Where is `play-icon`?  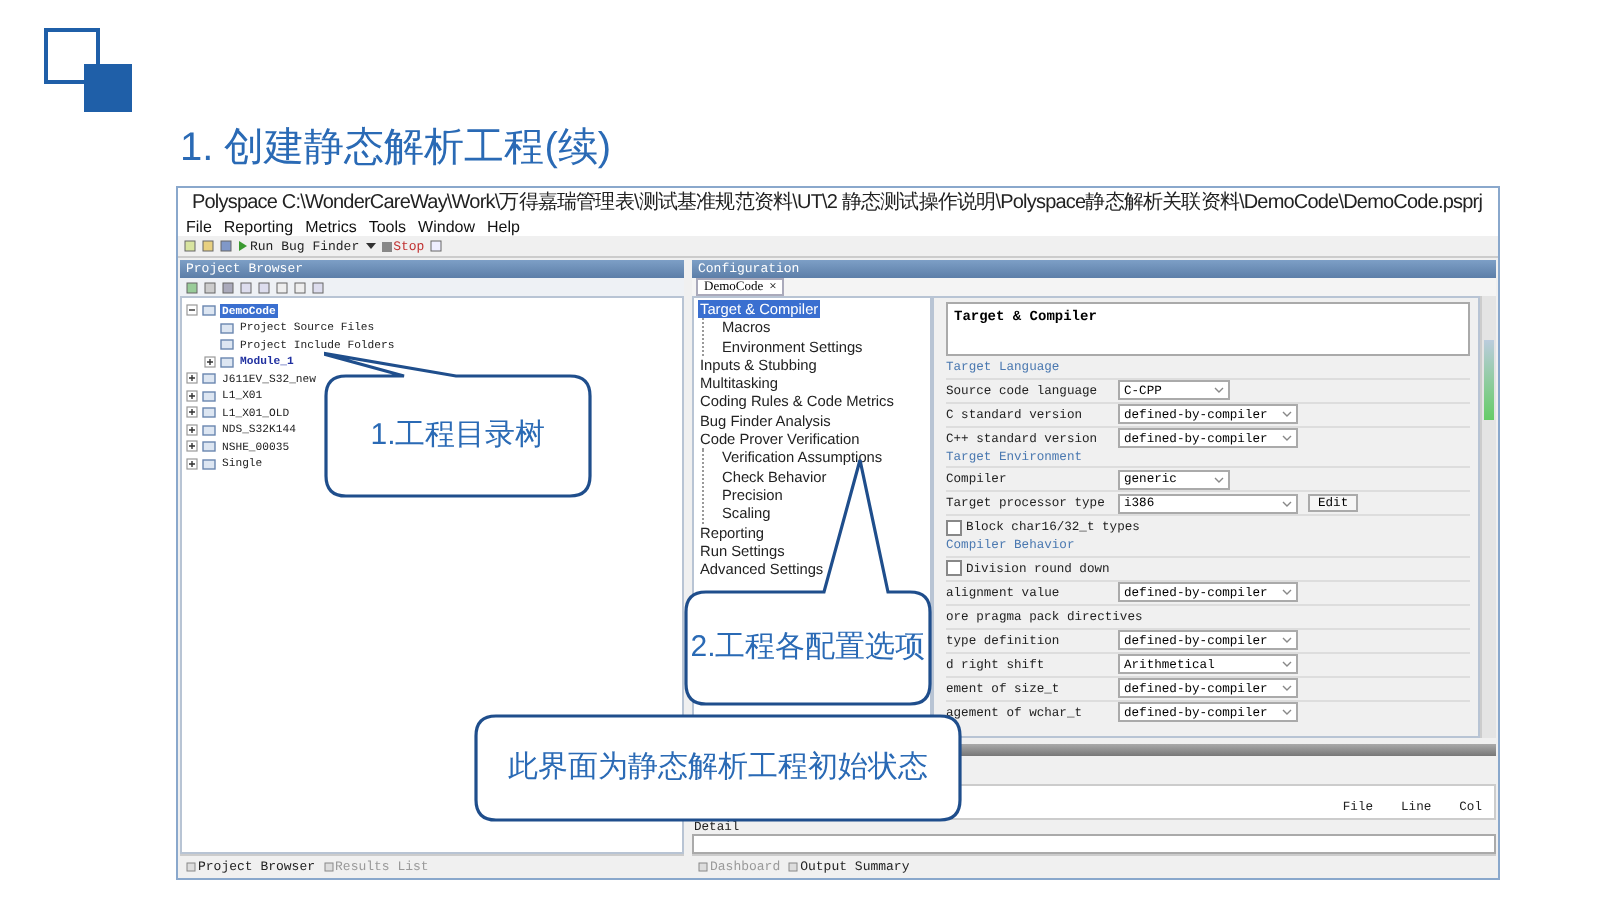 play-icon is located at coordinates (243, 246).